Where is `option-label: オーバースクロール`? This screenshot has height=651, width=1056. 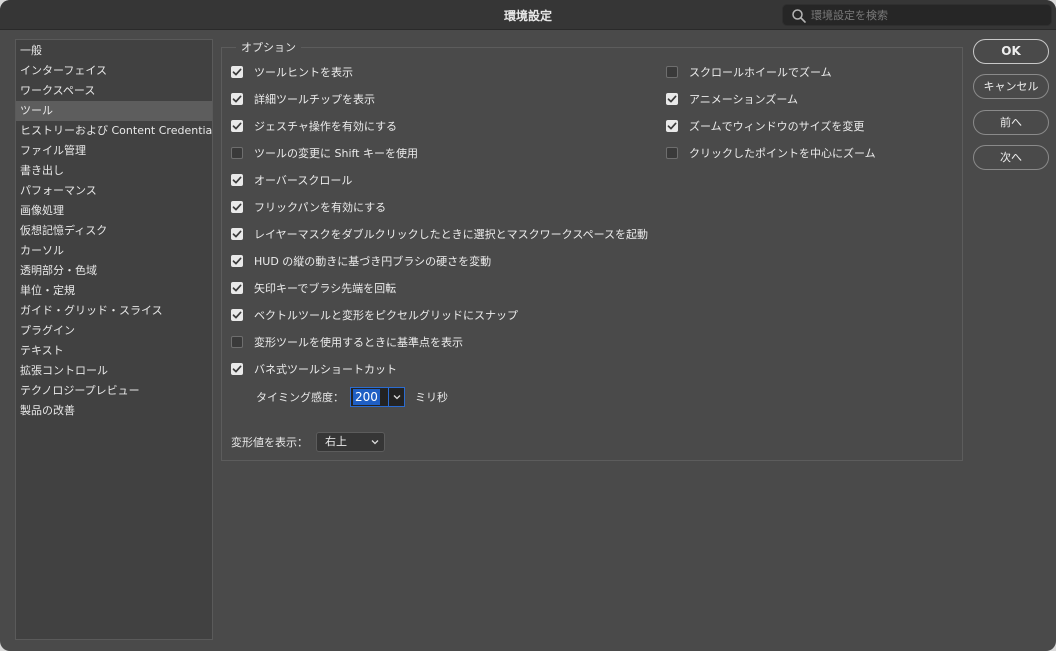 option-label: オーバースクロール is located at coordinates (303, 180).